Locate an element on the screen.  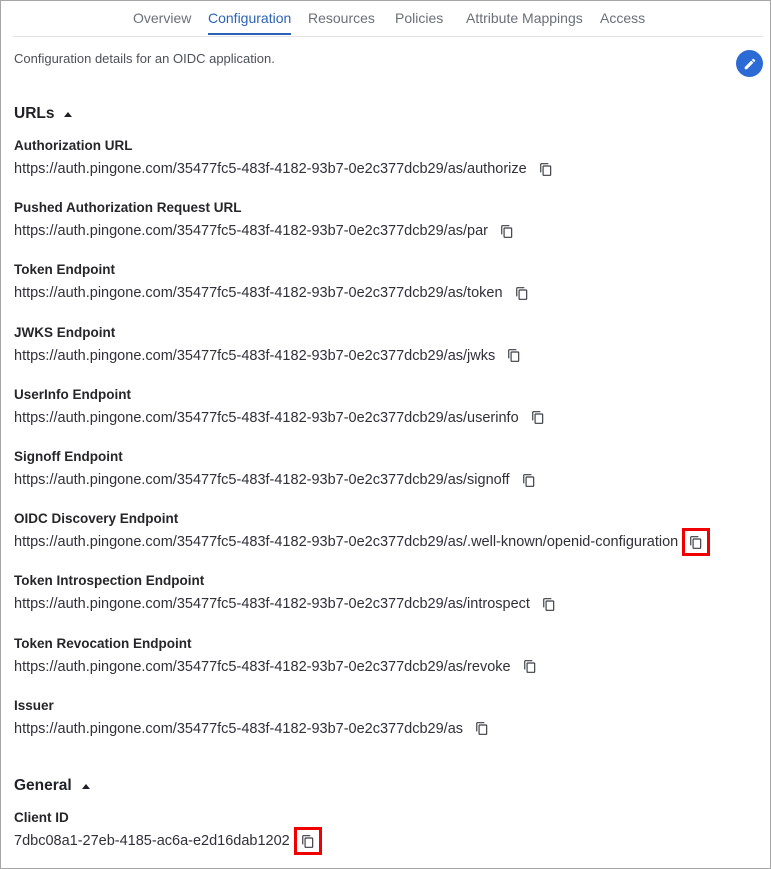
general-section-label: General is located at coordinates (43, 785).